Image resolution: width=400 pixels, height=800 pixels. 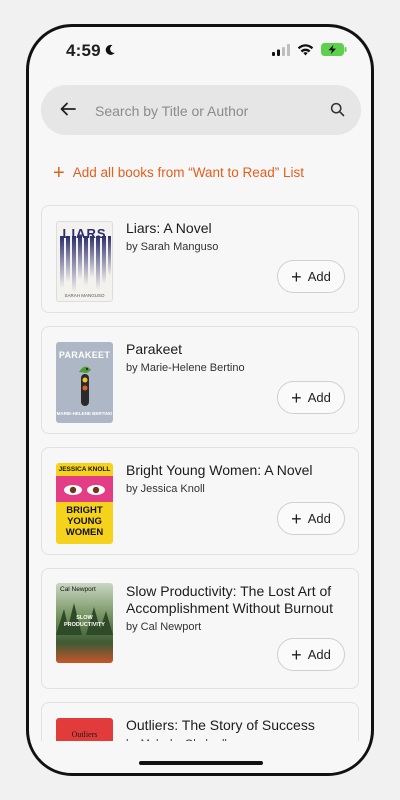 What do you see at coordinates (154, 349) in the screenshot?
I see `book-title: Parakeet` at bounding box center [154, 349].